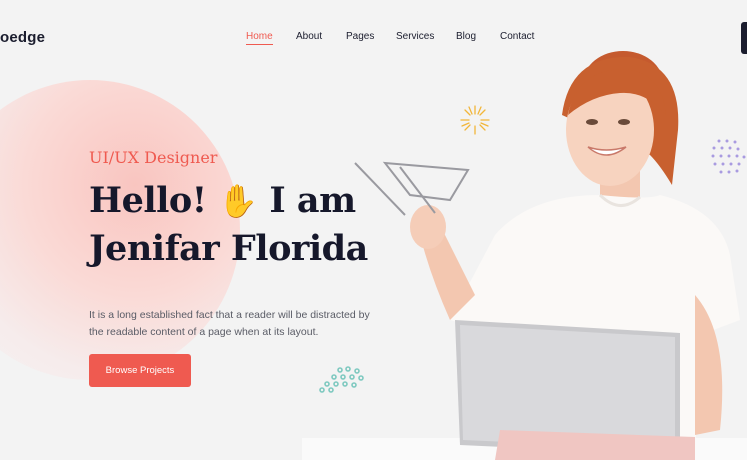 This screenshot has height=460, width=747. I want to click on nav-item-home: Home, so click(259, 38).